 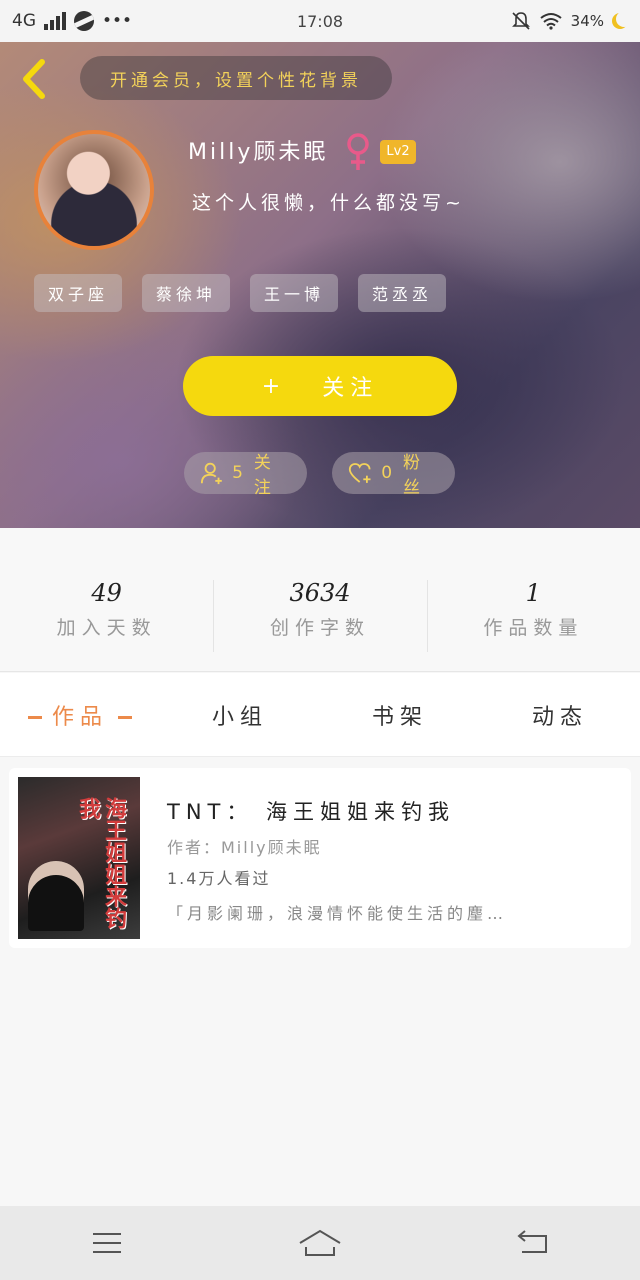 I want to click on tag-item: 蔡徐坤, so click(x=186, y=293).